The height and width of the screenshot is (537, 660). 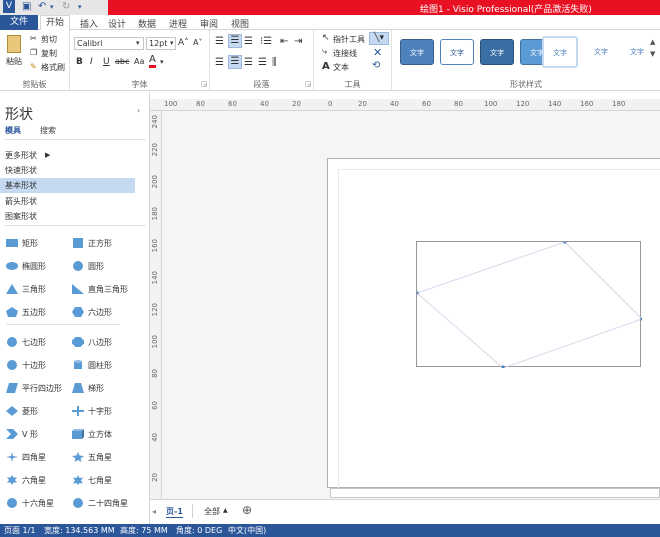 I want to click on horizontal-scrollbar, so click(x=495, y=493).